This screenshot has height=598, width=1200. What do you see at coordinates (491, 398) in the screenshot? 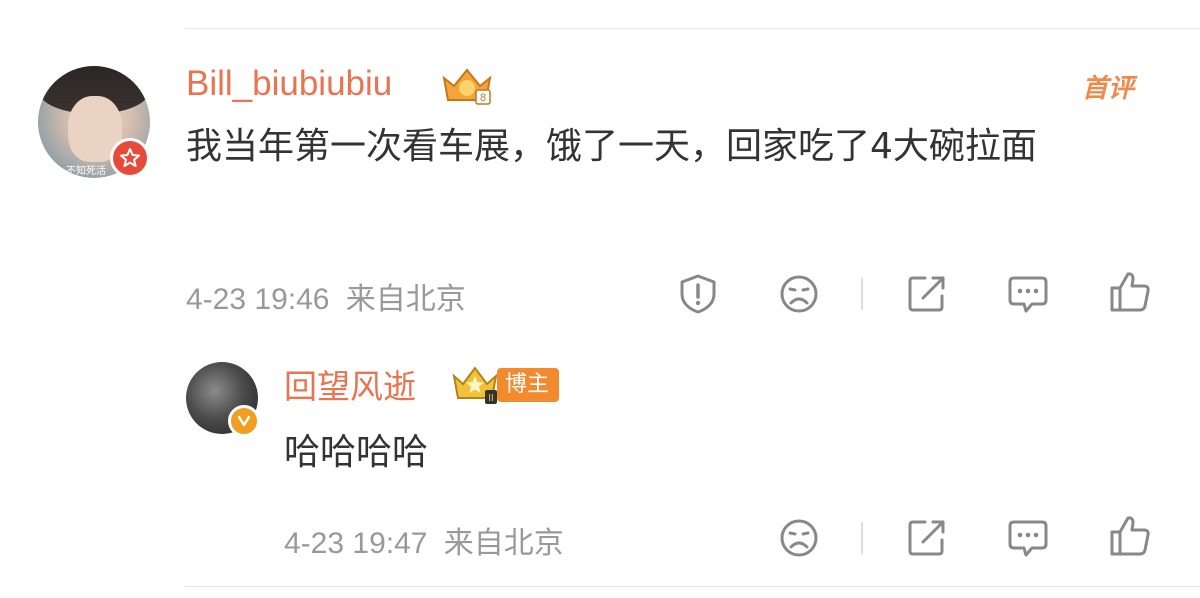
I see `svg-text: II` at bounding box center [491, 398].